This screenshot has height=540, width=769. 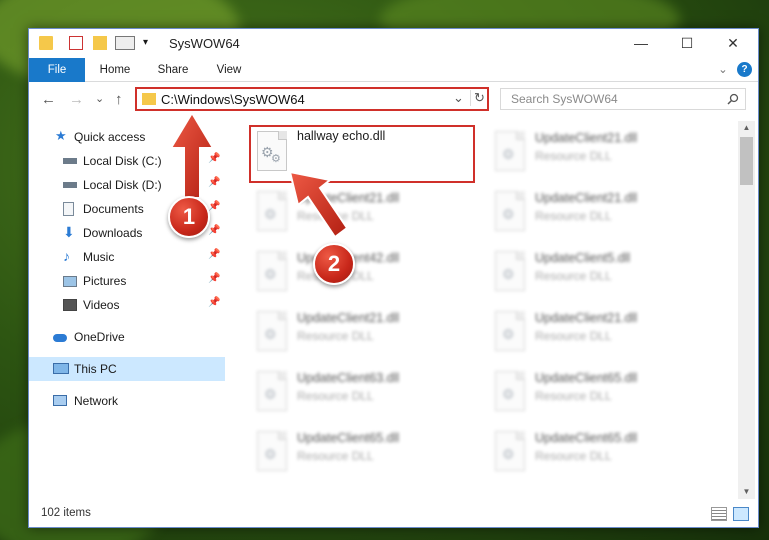 I want to click on arrow-2-icon, so click(x=318, y=204).